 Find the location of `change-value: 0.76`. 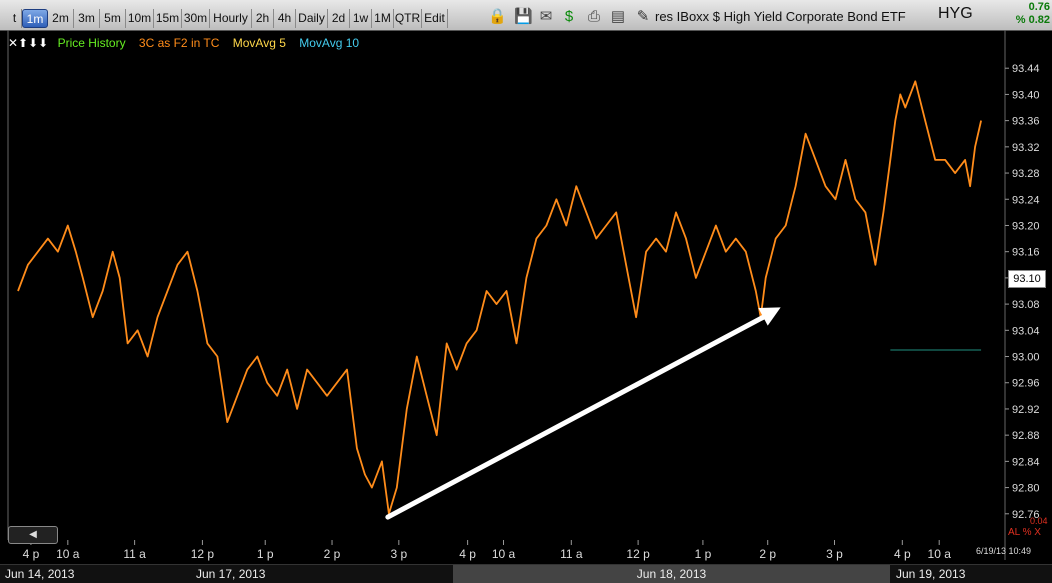

change-value: 0.76 is located at coordinates (1039, 7).